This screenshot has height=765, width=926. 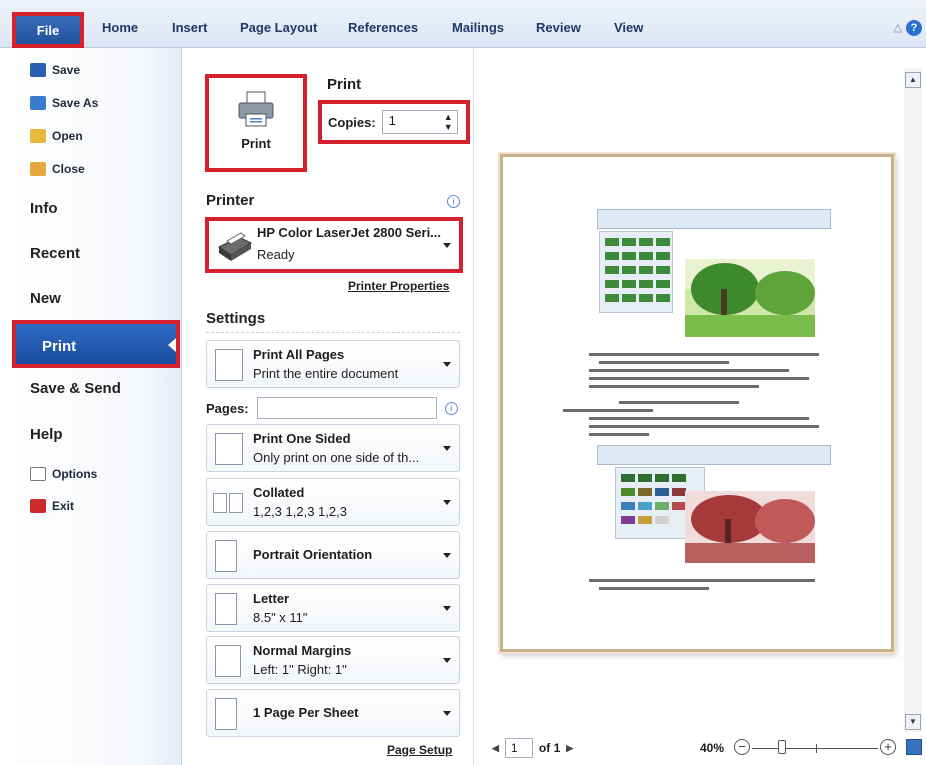 I want to click on nav-new: New, so click(x=45, y=298).